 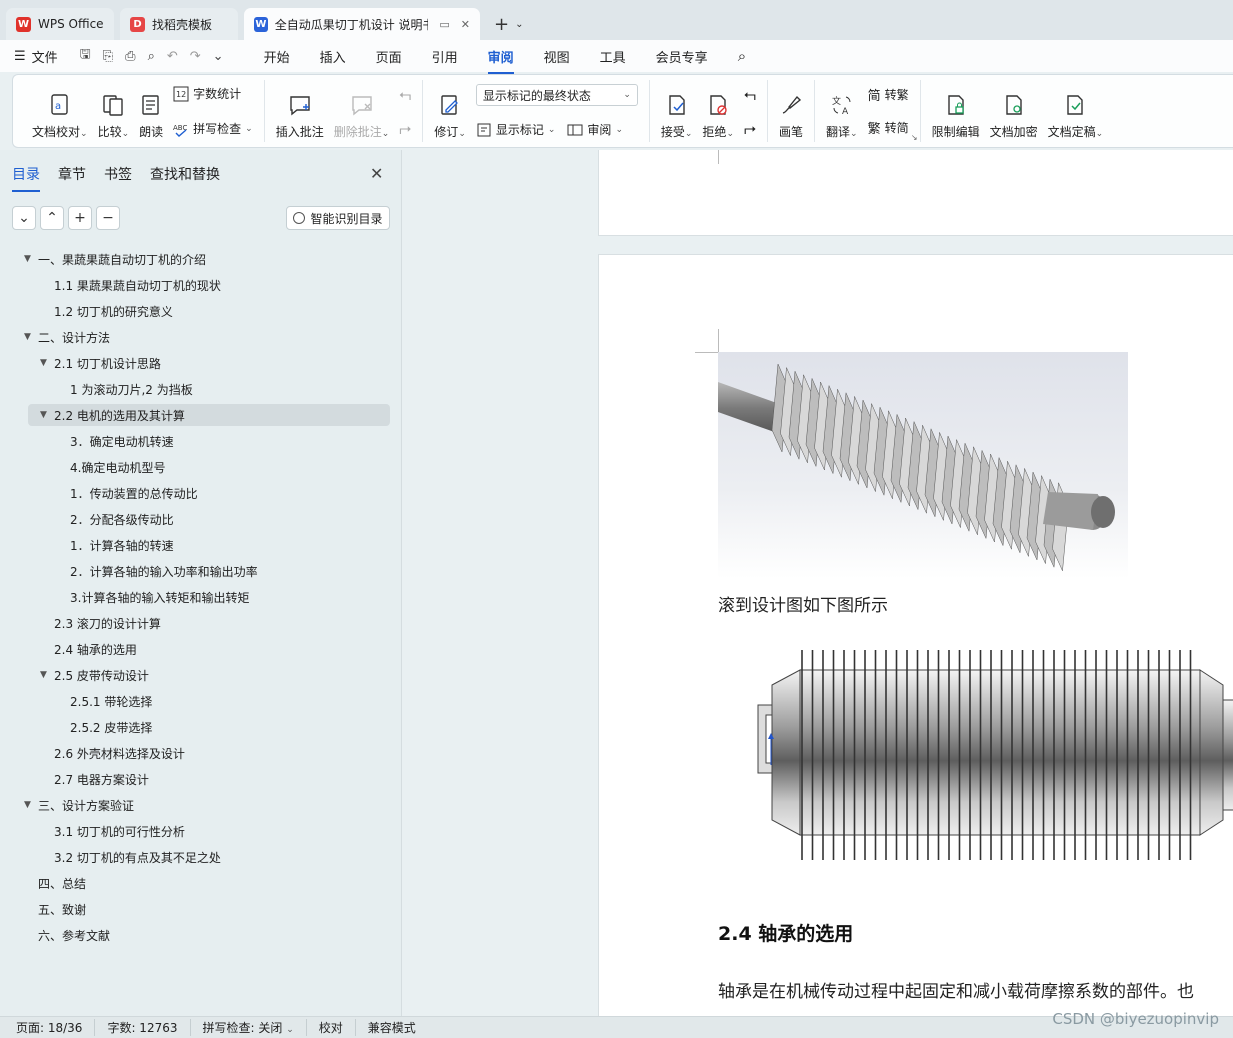 I want to click on reject-button: 拒绝⌄, so click(x=718, y=111).